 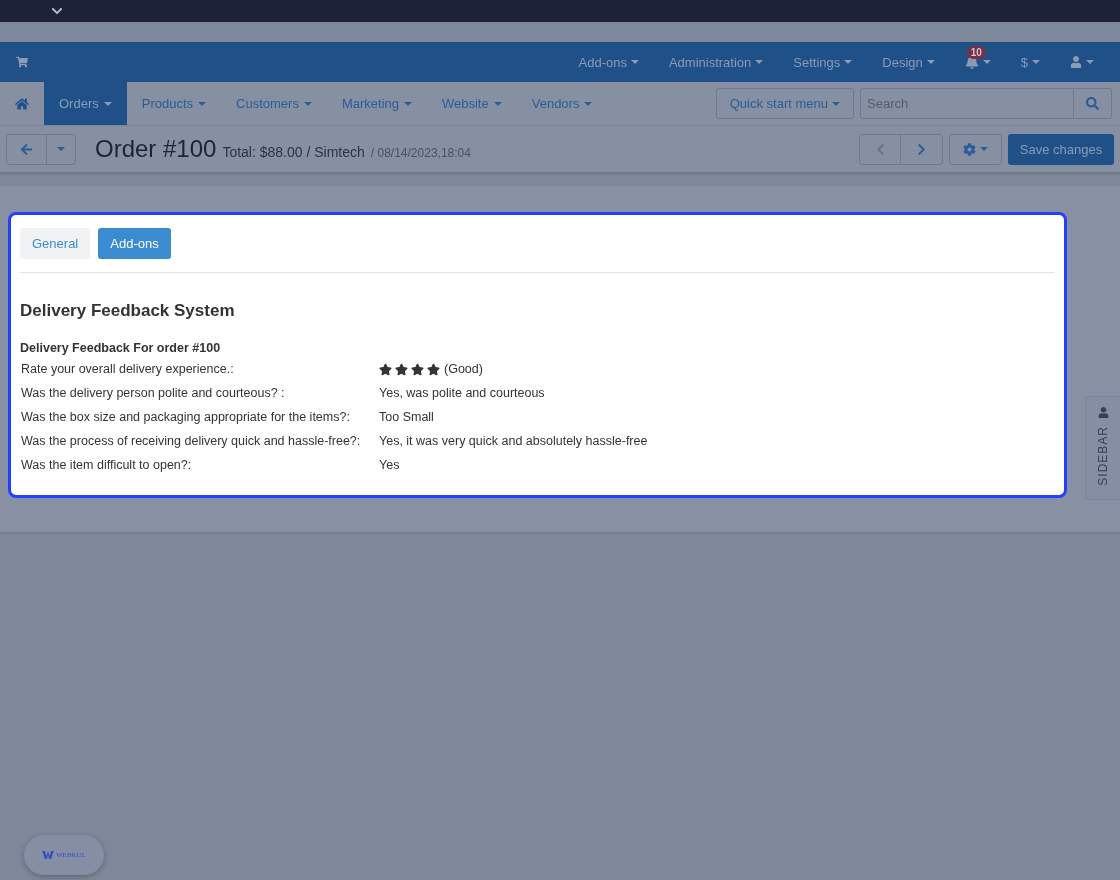 I want to click on order-date: / 08/14/2023,18:04, so click(x=420, y=152).